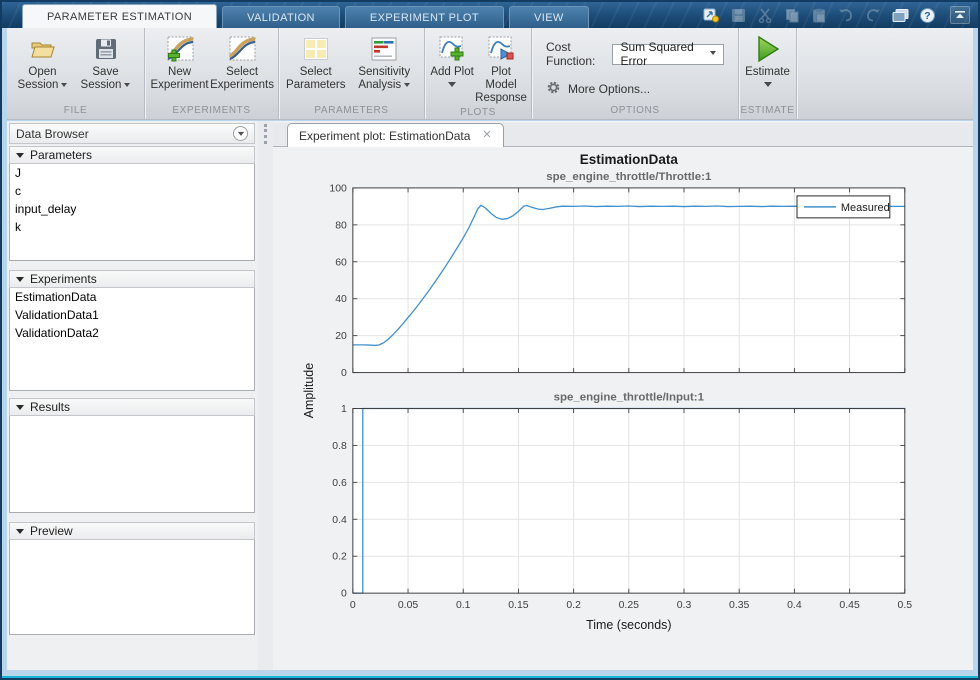 Image resolution: width=980 pixels, height=680 pixels. What do you see at coordinates (132, 587) in the screenshot?
I see `preview-list` at bounding box center [132, 587].